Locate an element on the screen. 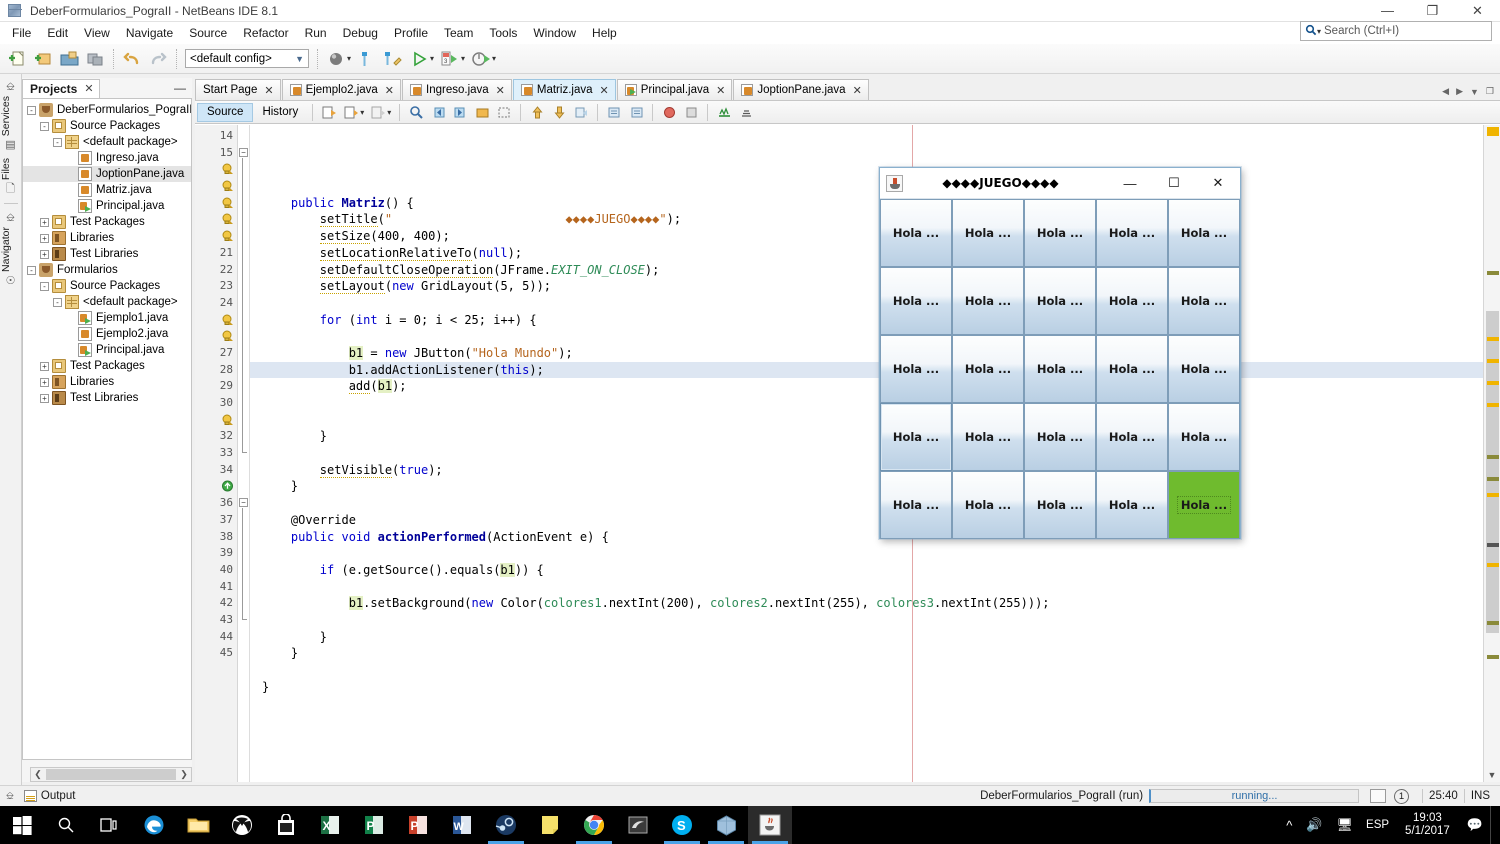 This screenshot has height=844, width=1500. next-bookmark-icon is located at coordinates (460, 112).